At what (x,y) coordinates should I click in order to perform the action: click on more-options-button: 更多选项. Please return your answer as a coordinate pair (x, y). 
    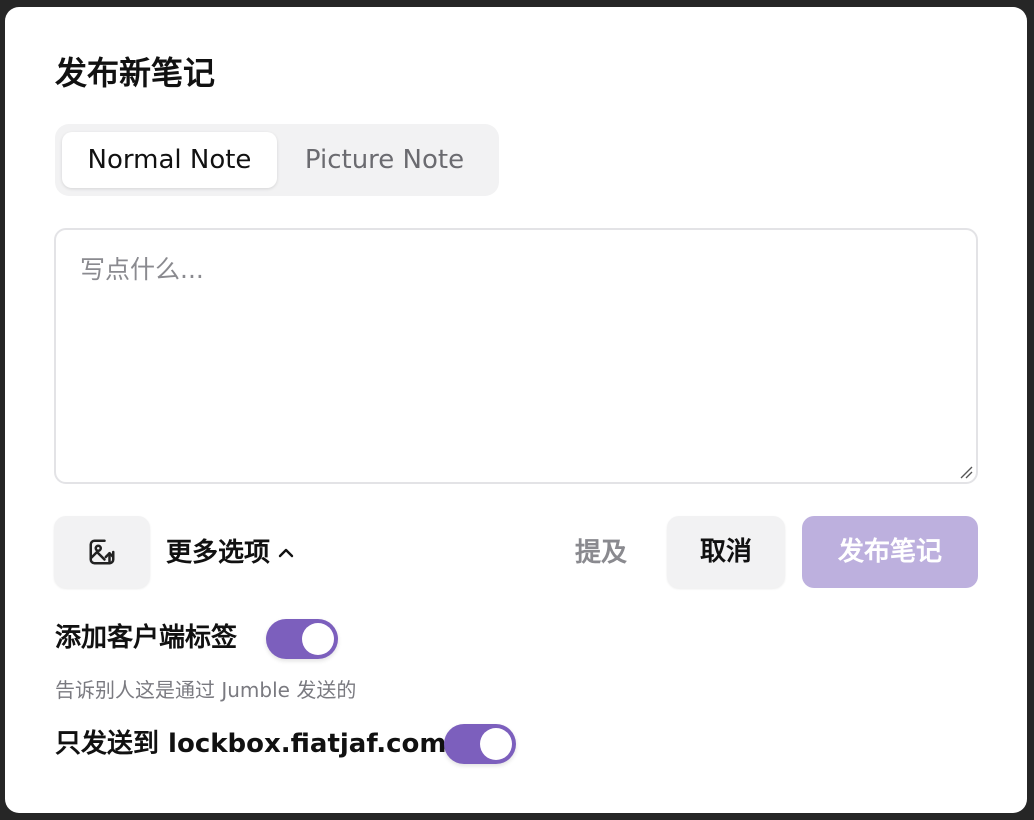
    Looking at the image, I should click on (231, 553).